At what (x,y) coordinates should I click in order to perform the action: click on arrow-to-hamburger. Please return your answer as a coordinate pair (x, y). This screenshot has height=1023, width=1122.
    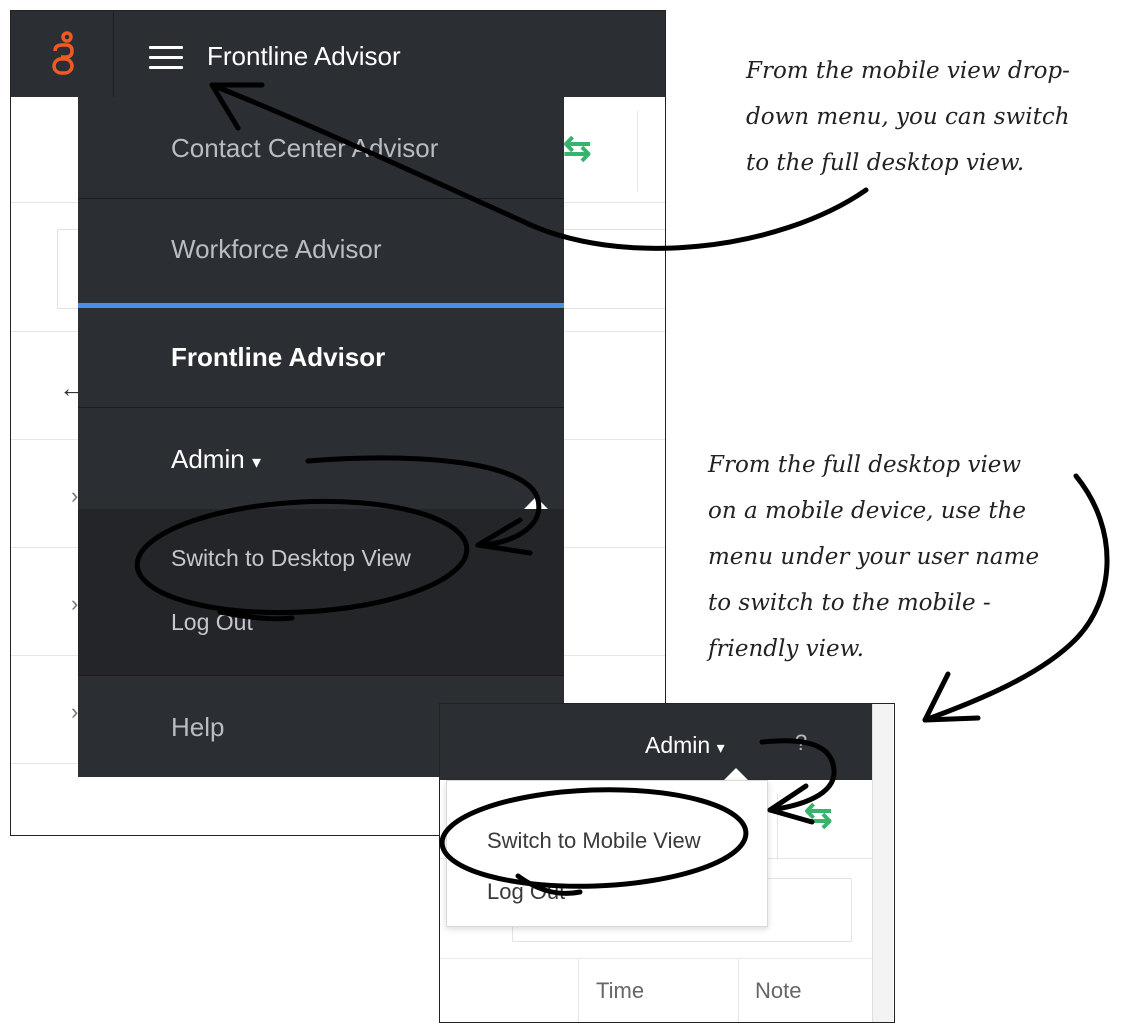
    Looking at the image, I should click on (539, 166).